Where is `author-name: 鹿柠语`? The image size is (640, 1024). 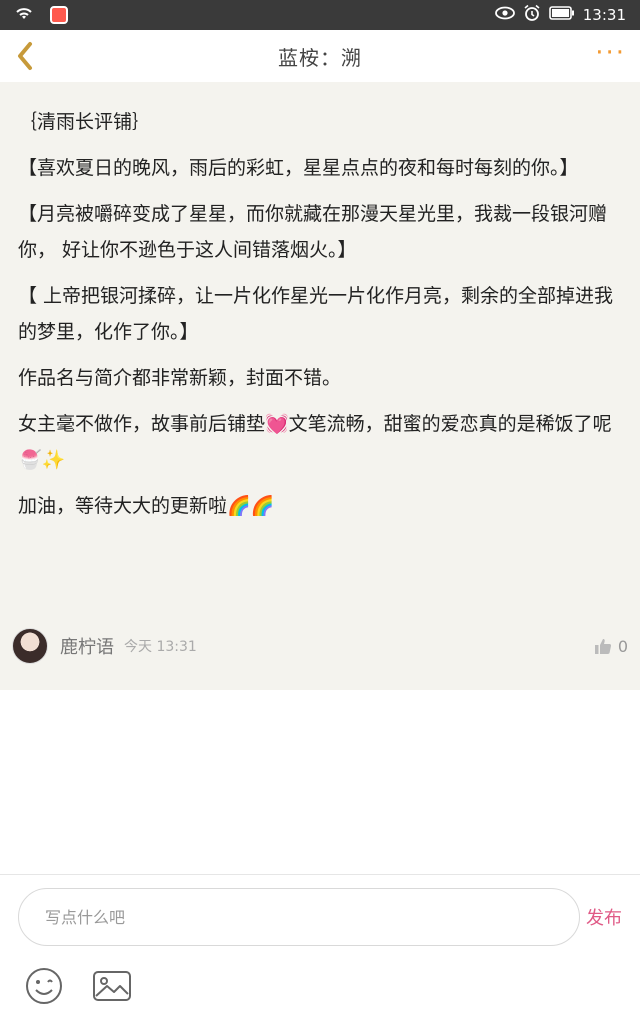 author-name: 鹿柠语 is located at coordinates (87, 646).